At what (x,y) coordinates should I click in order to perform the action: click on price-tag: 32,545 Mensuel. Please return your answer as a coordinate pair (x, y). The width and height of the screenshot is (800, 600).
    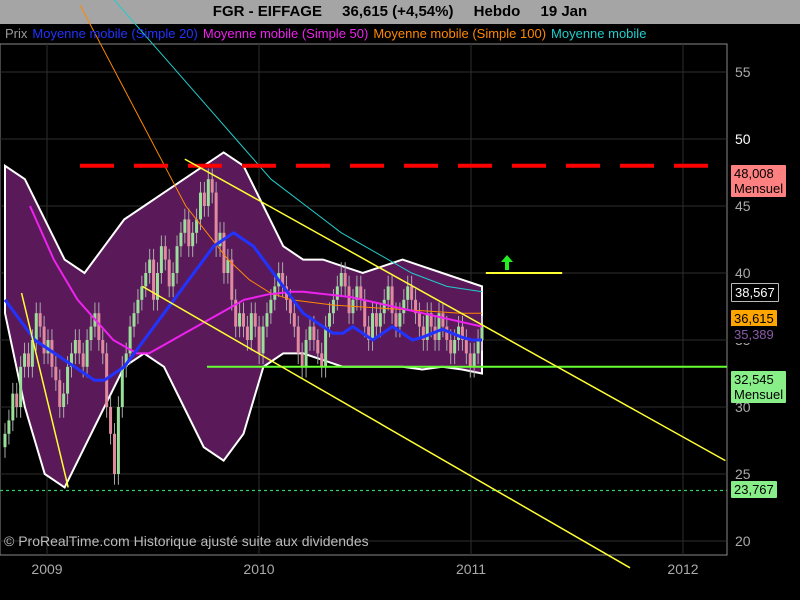
    Looking at the image, I should click on (759, 387).